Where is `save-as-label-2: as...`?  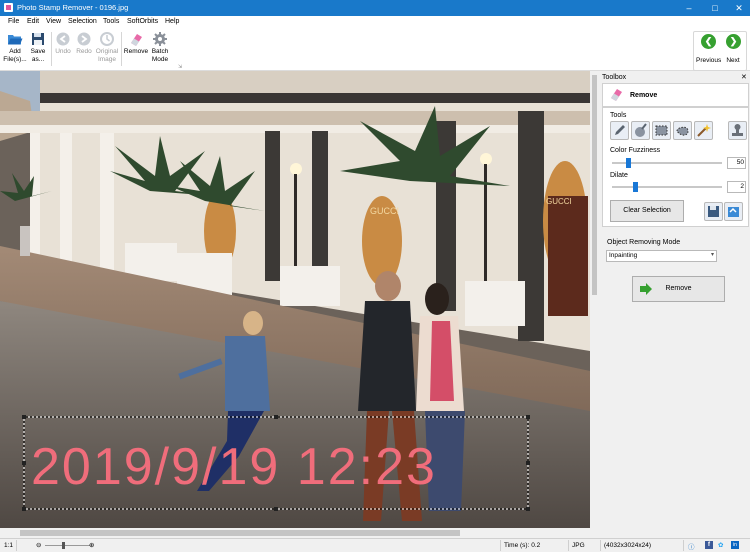 save-as-label-2: as... is located at coordinates (38, 59).